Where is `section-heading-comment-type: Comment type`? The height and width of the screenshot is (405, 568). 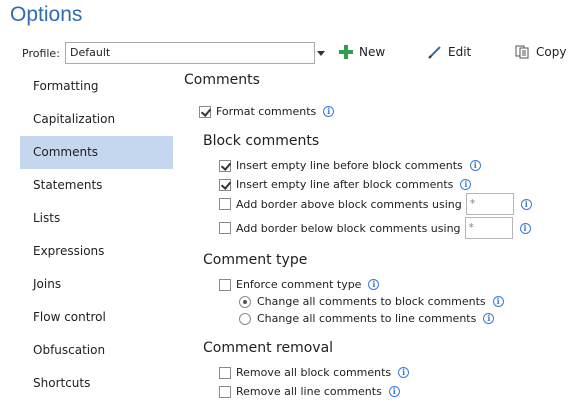
section-heading-comment-type: Comment type is located at coordinates (255, 260).